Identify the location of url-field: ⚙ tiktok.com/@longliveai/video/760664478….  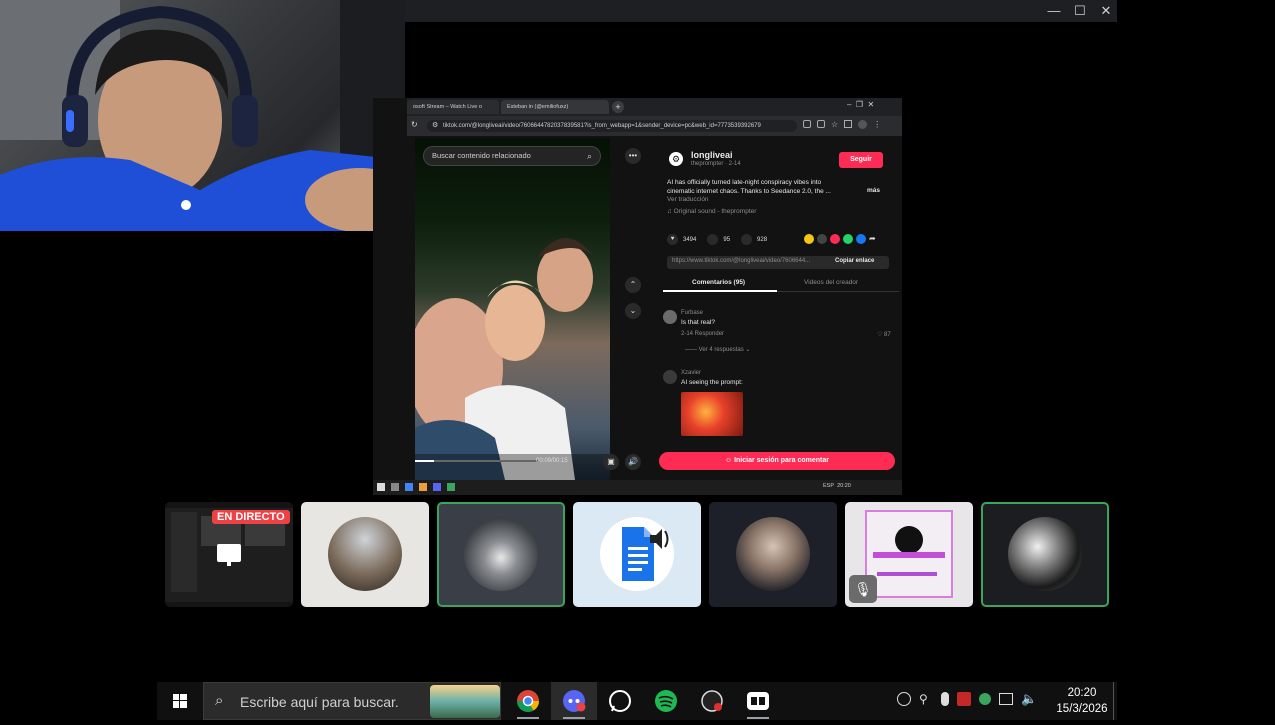
(612, 126).